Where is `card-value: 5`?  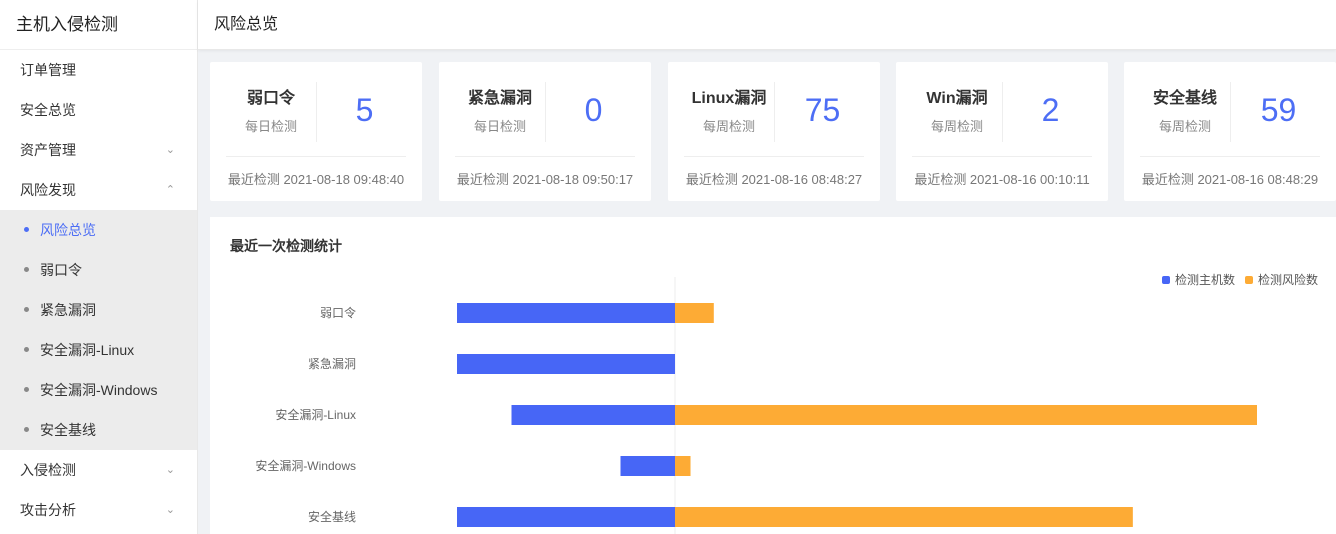
card-value: 5 is located at coordinates (364, 110).